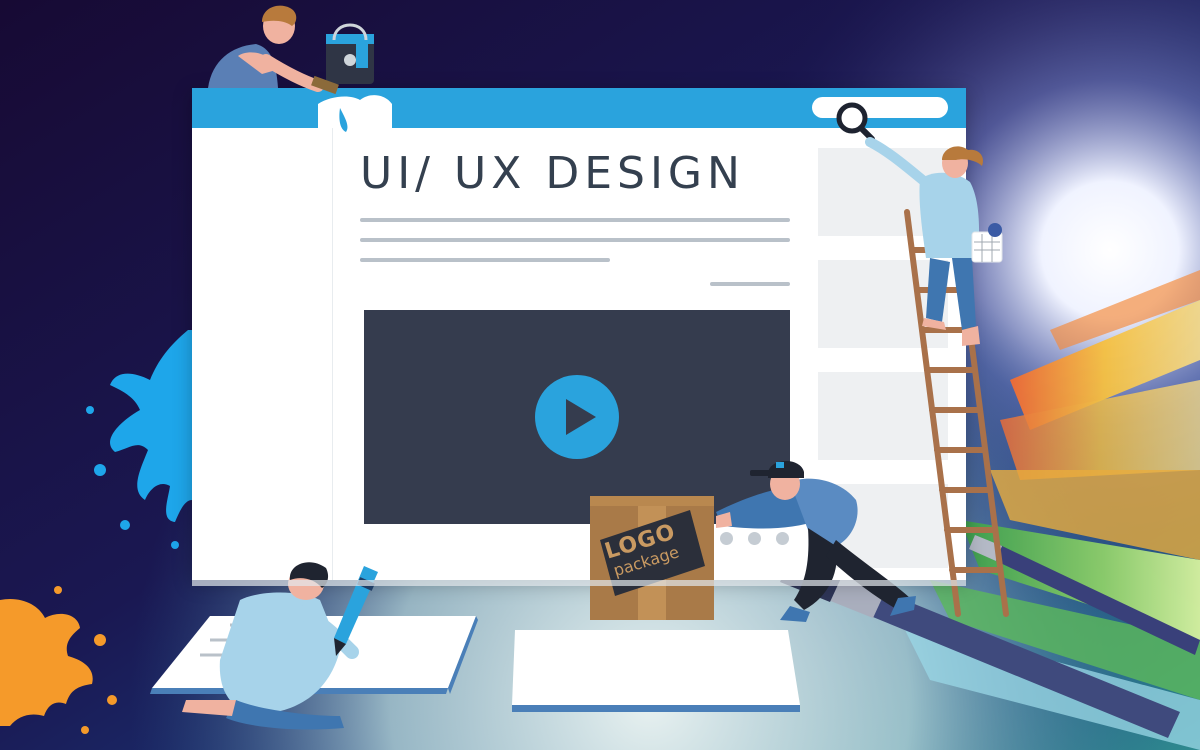 The height and width of the screenshot is (750, 1200). I want to click on painter-character, so click(273, 50).